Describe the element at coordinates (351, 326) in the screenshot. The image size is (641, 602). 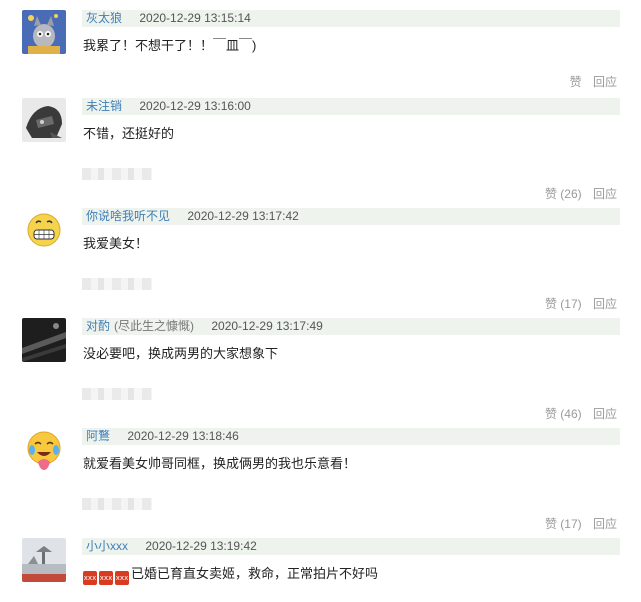
I see `comment-header: 对酌 (尽此生之慷慨) 2020-12-29 13:17:49` at that location.